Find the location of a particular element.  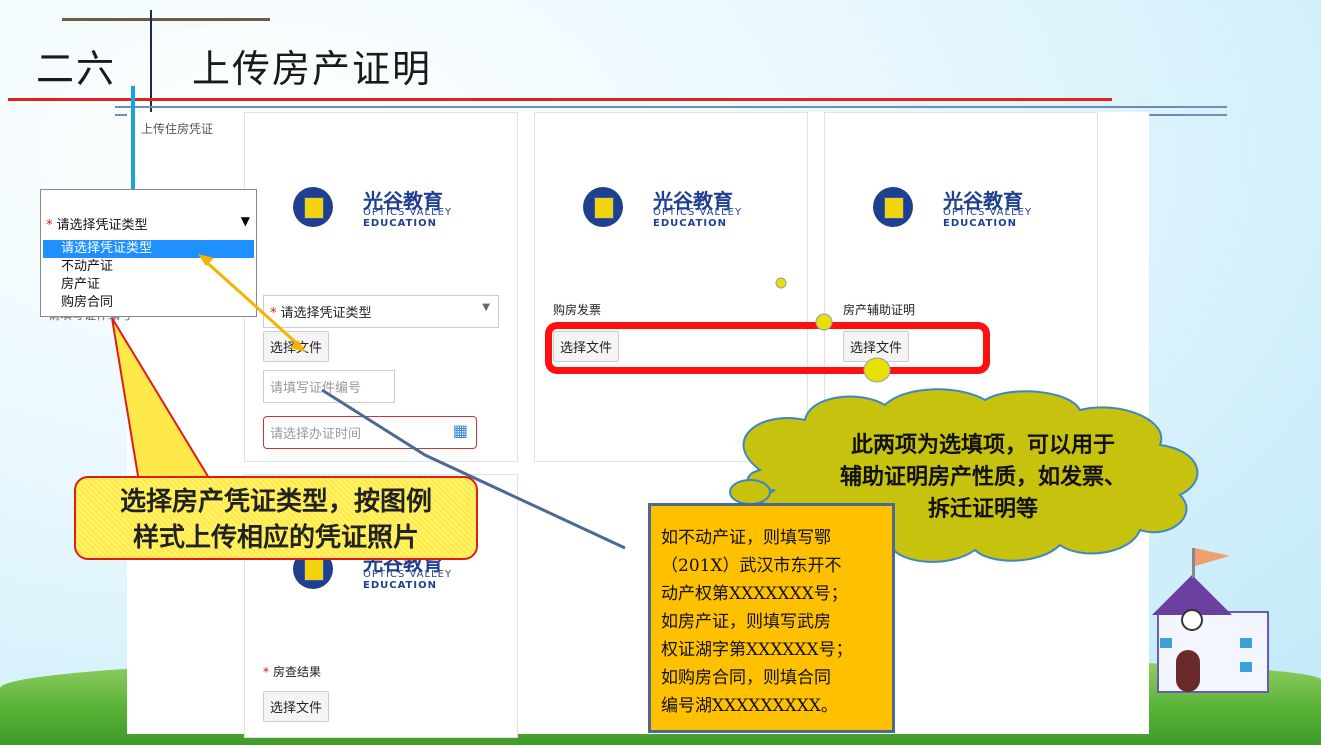

accent-cyan-line is located at coordinates (133, 141).